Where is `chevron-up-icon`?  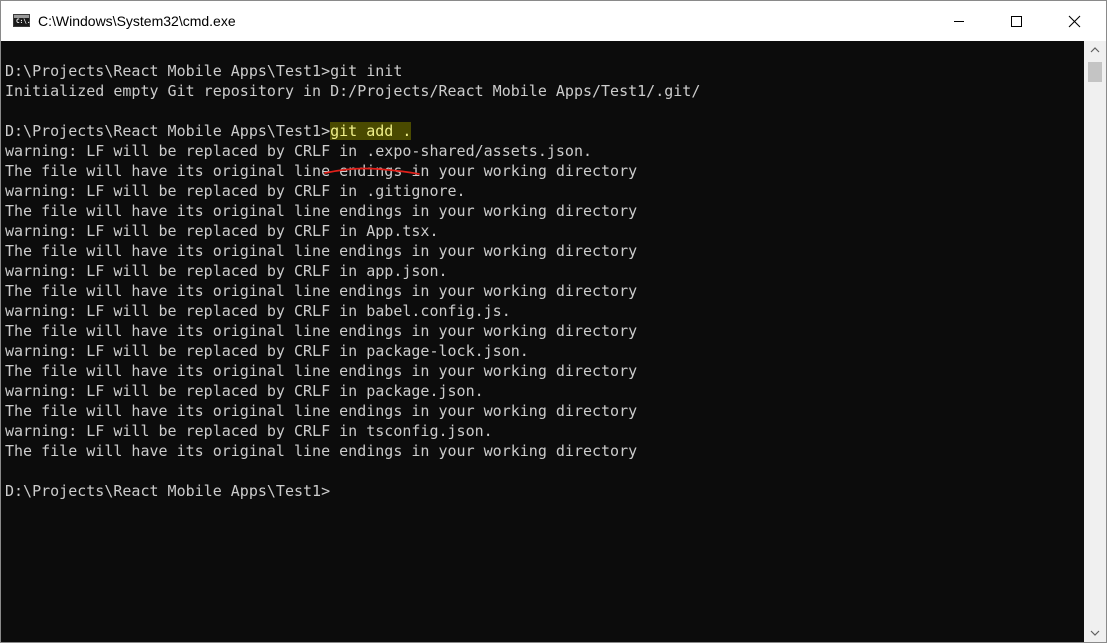
chevron-up-icon is located at coordinates (1095, 50).